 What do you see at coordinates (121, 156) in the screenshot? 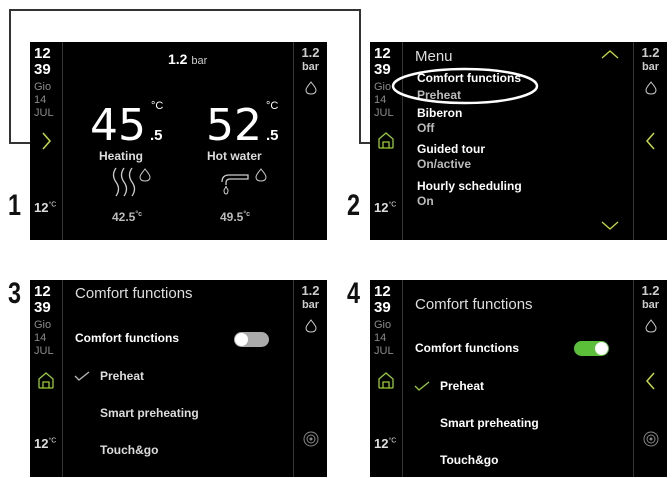
I see `heating-label: Heating` at bounding box center [121, 156].